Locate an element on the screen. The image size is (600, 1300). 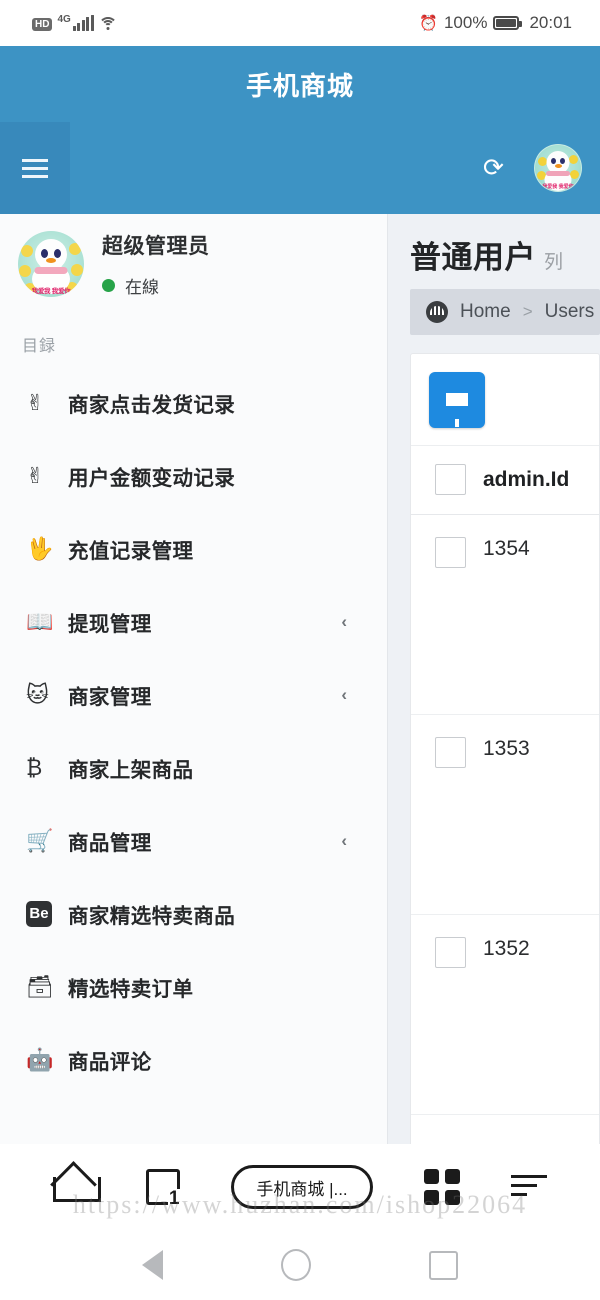
page-title: 手机商城 is located at coordinates (299, 85).